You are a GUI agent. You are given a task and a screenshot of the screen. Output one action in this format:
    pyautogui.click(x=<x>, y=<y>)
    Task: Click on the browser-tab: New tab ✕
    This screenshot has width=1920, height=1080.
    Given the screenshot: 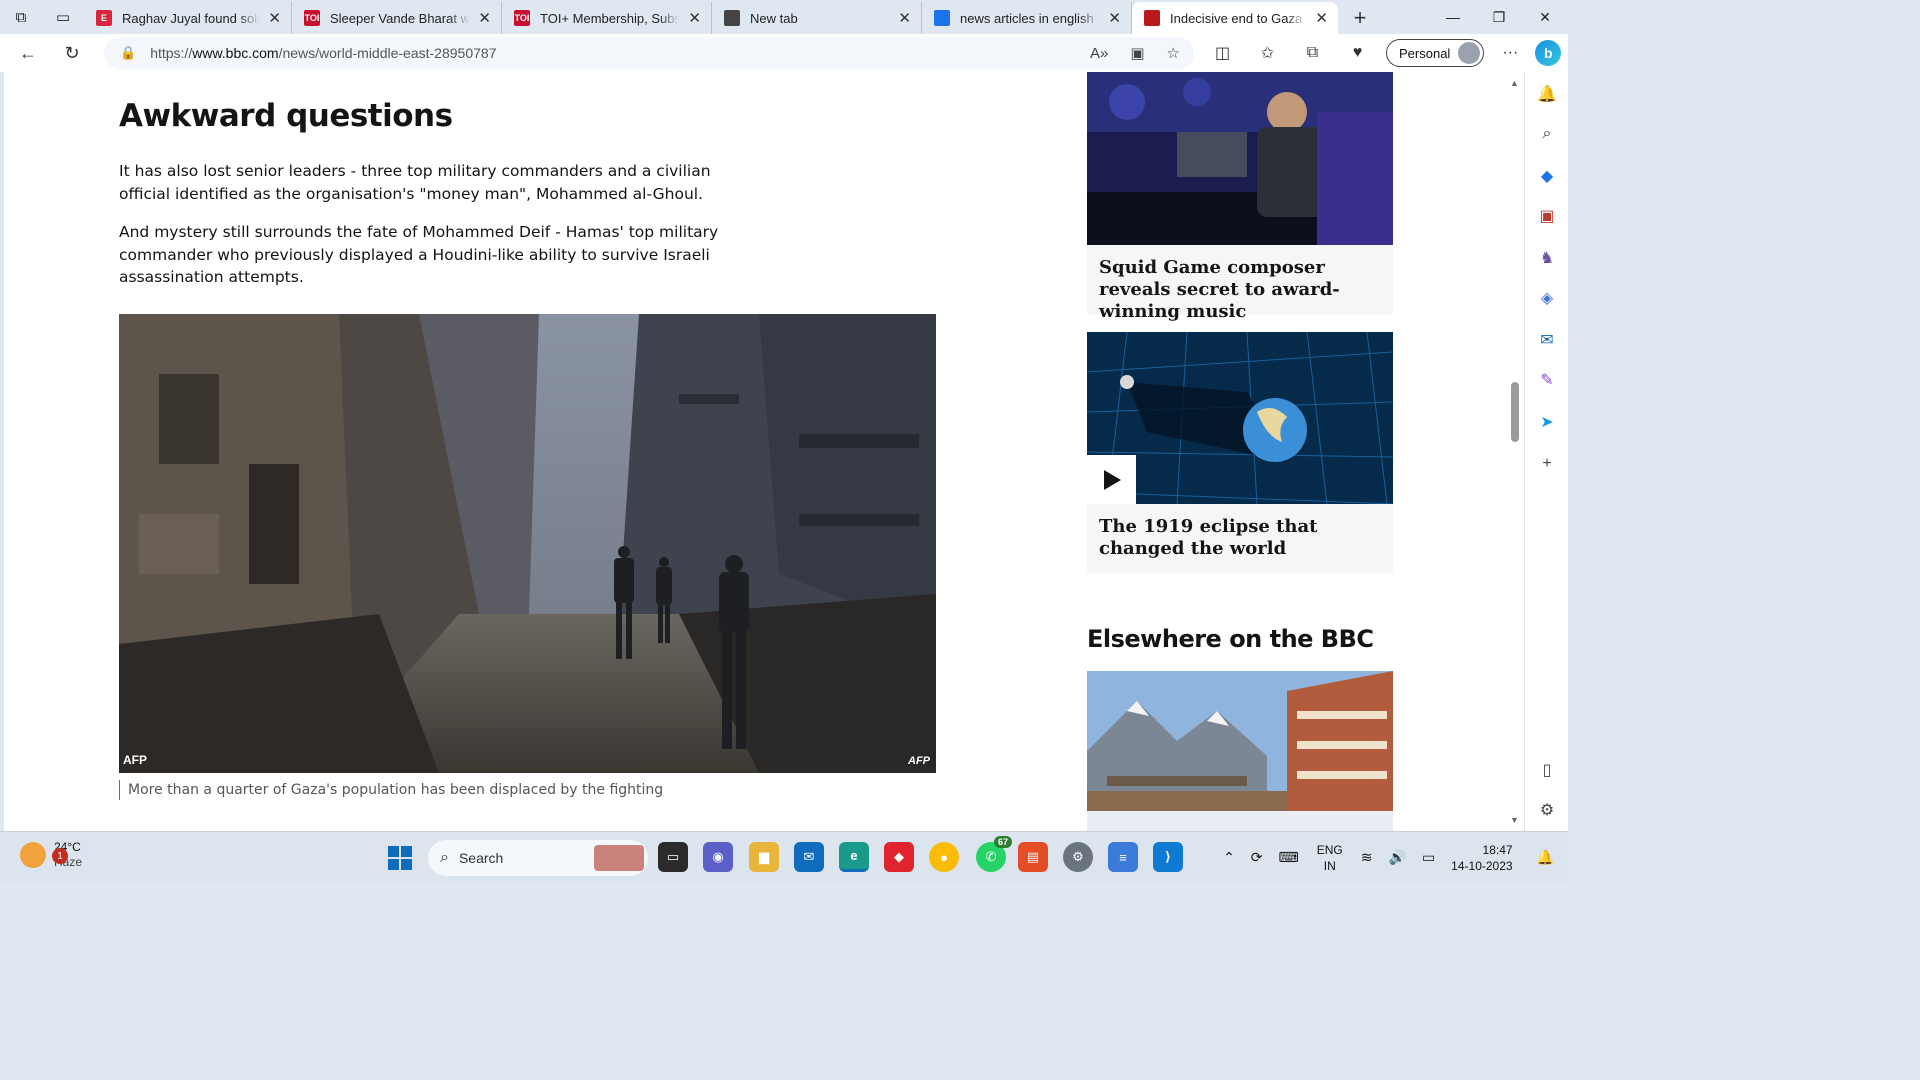 What is the action you would take?
    pyautogui.click(x=817, y=18)
    